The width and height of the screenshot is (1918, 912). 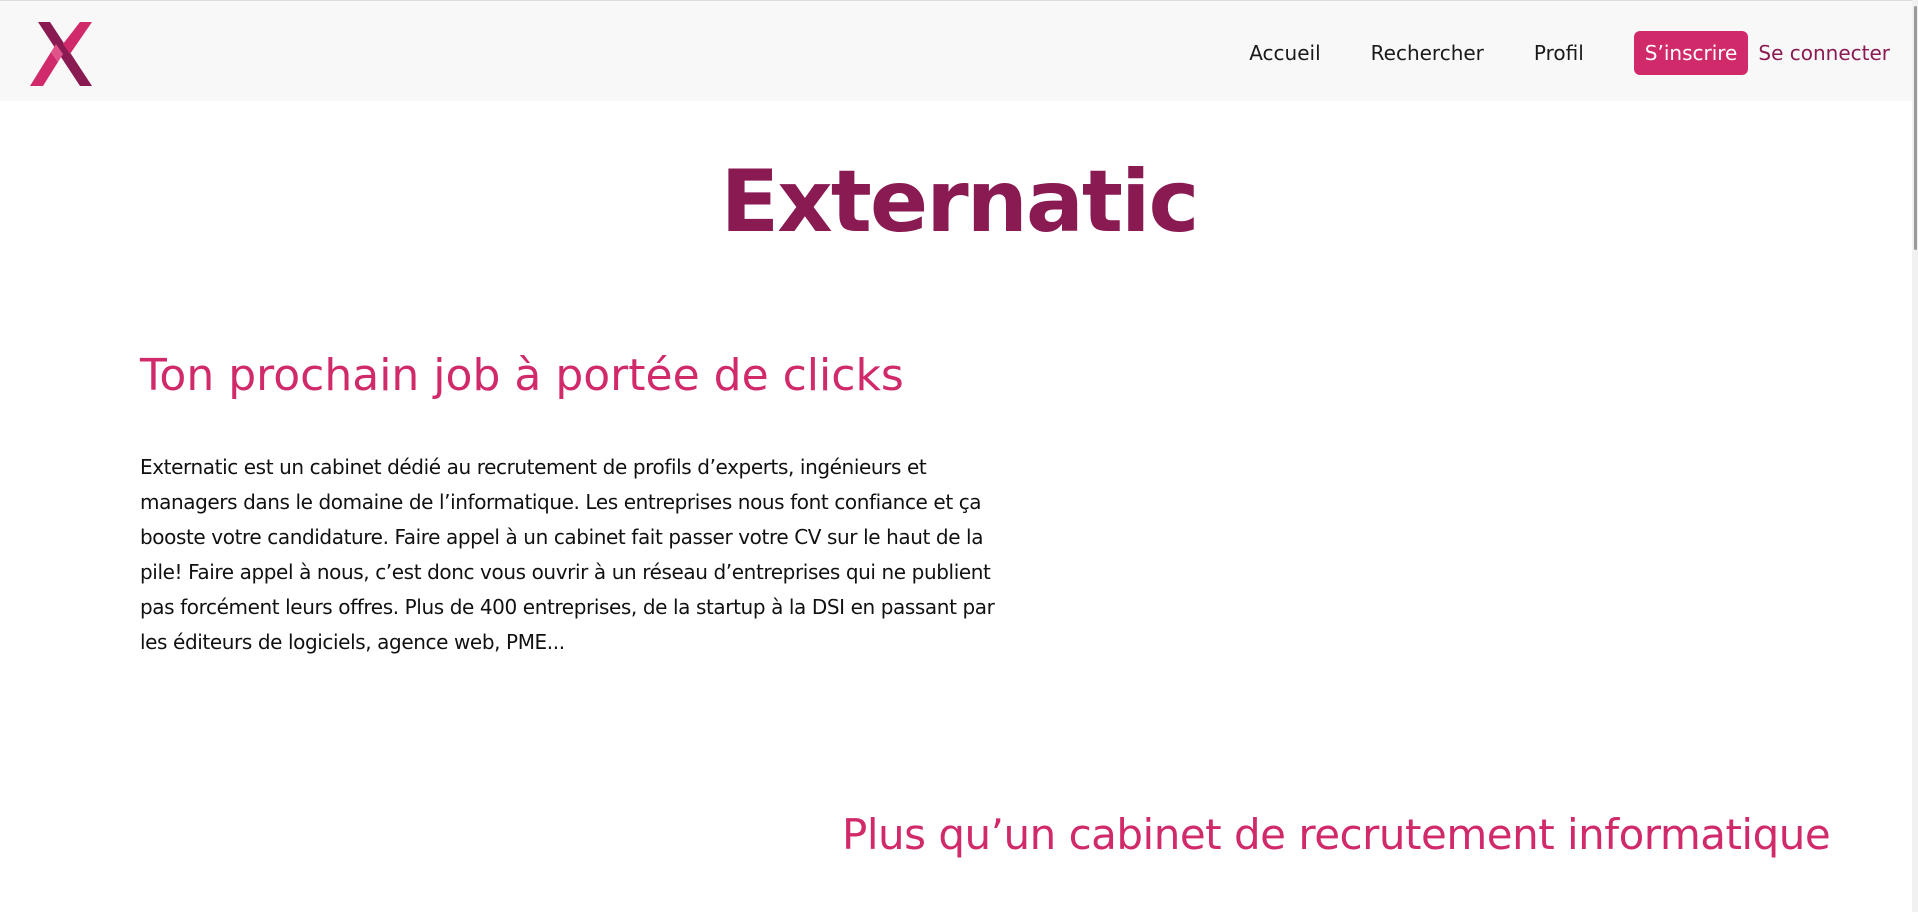 What do you see at coordinates (1915, 456) in the screenshot?
I see `page-scrollbar` at bounding box center [1915, 456].